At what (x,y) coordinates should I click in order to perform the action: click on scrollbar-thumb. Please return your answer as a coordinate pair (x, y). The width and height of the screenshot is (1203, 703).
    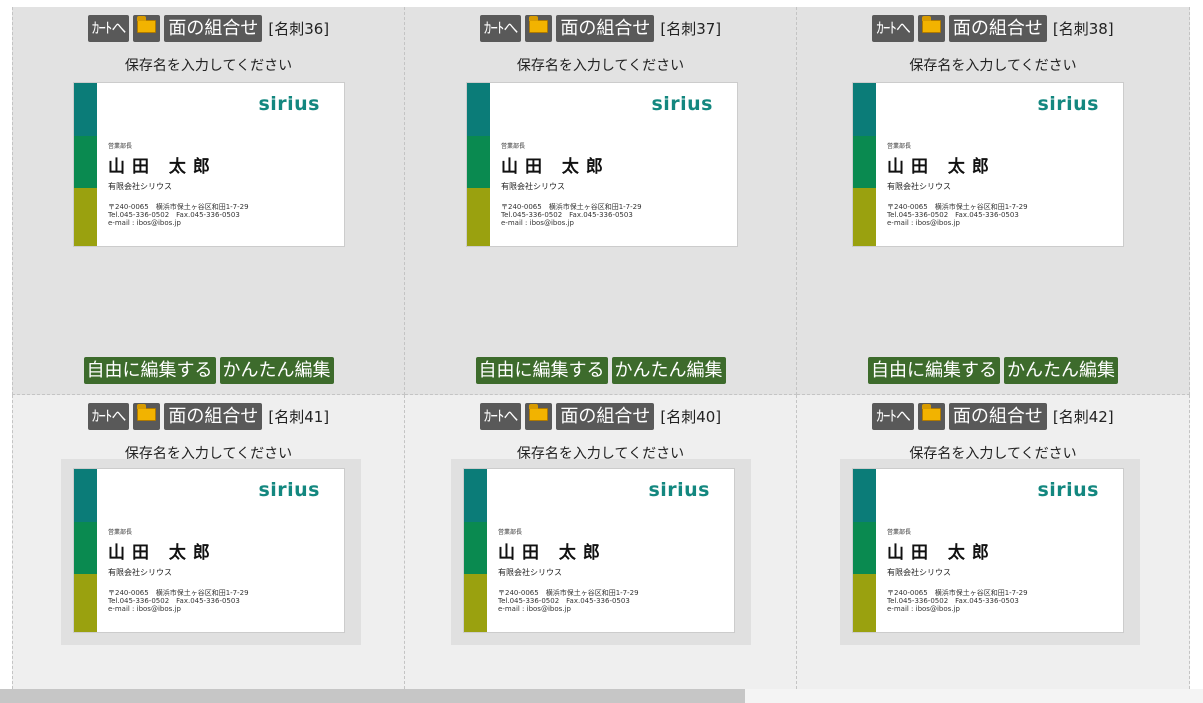
    Looking at the image, I should click on (372, 696).